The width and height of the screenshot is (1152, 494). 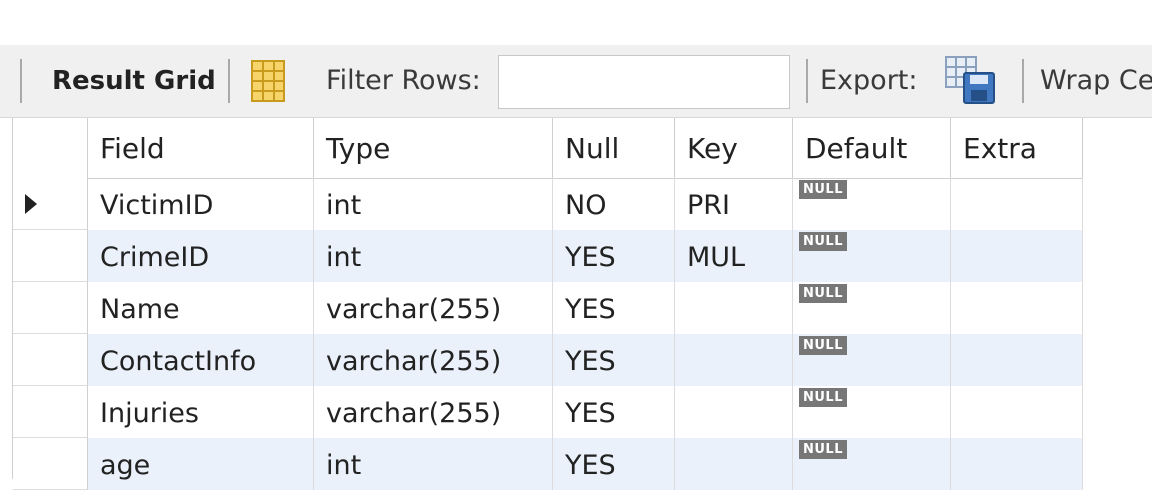 What do you see at coordinates (433, 148) in the screenshot?
I see `column-header-type: Type` at bounding box center [433, 148].